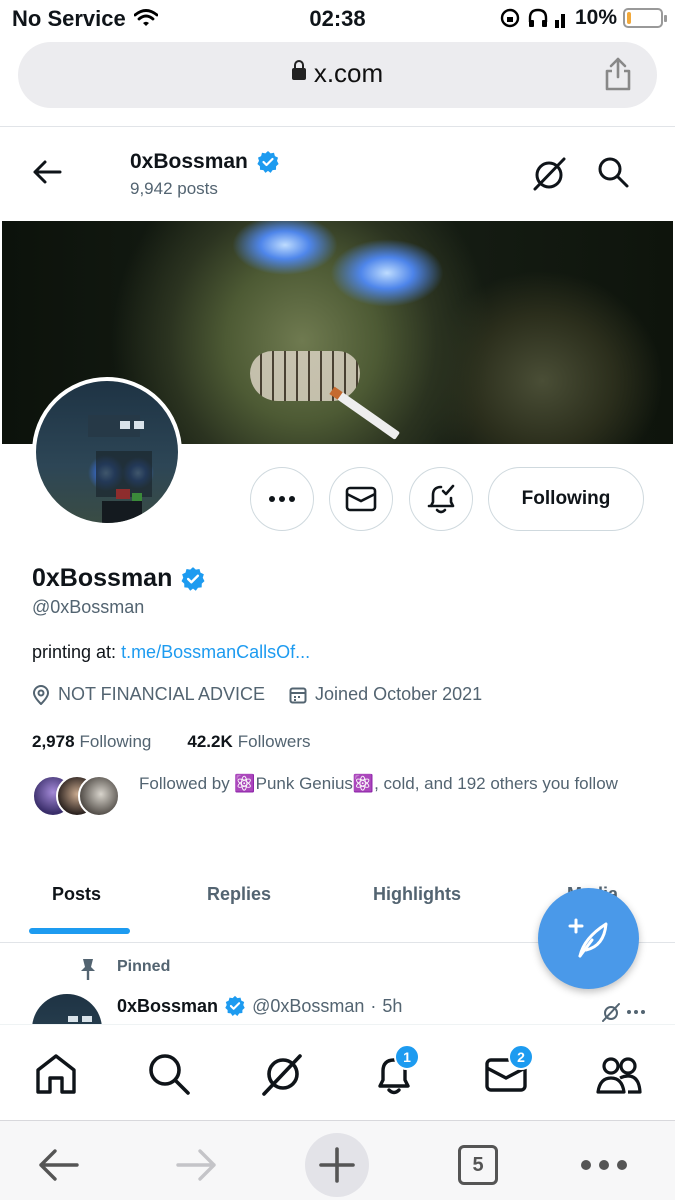 This screenshot has width=675, height=1200. I want to click on followers-count-link: 42.2K Followers, so click(248, 742).